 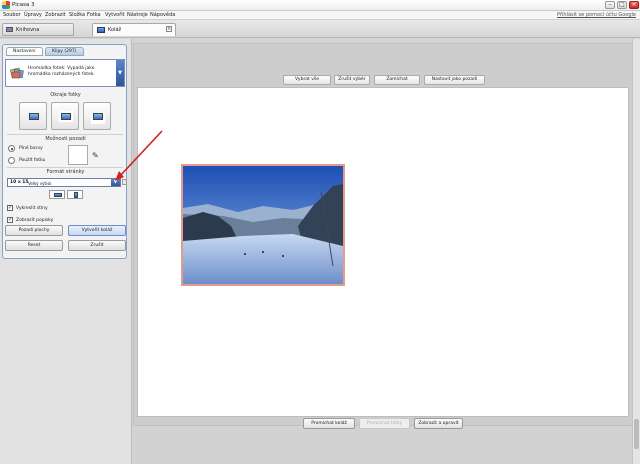 What do you see at coordinates (31, 148) in the screenshot?
I see `radio-solid-color-label: Plné barvy` at bounding box center [31, 148].